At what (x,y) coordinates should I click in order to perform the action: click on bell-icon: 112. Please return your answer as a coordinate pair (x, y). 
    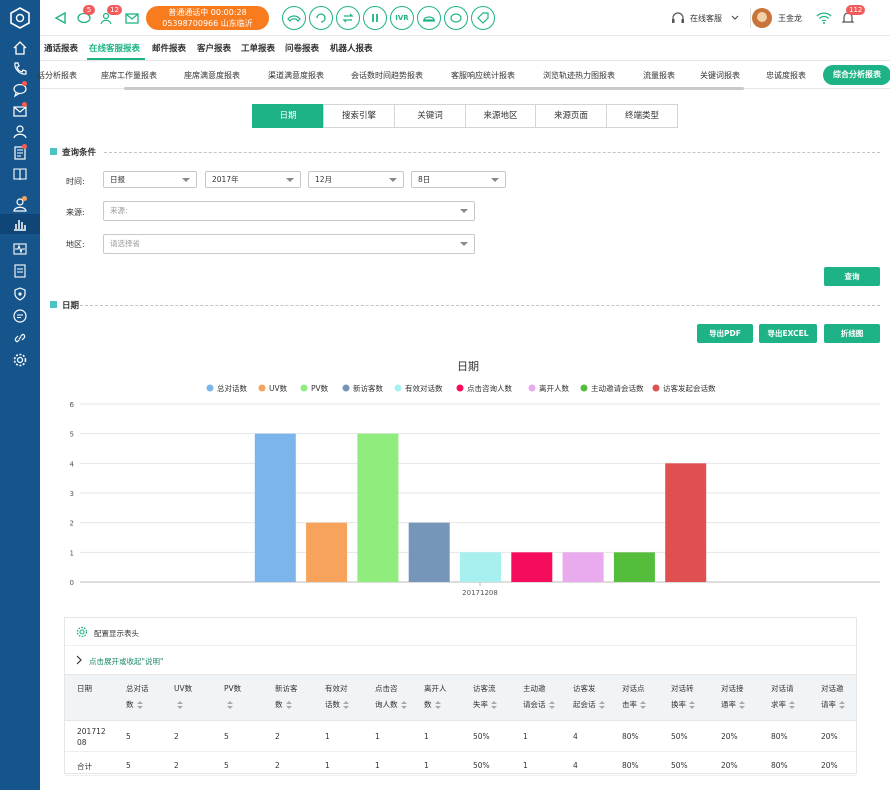
    Looking at the image, I should click on (851, 17).